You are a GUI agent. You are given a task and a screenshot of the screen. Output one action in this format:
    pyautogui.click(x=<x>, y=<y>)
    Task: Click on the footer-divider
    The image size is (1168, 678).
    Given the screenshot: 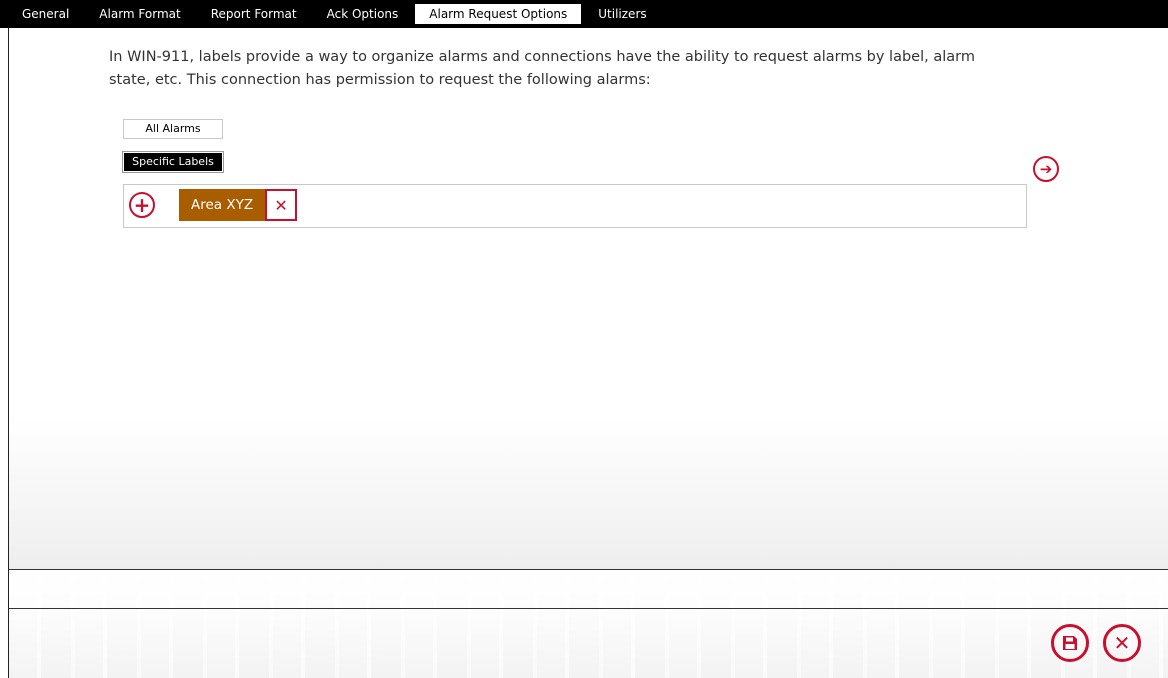 What is the action you would take?
    pyautogui.click(x=588, y=608)
    